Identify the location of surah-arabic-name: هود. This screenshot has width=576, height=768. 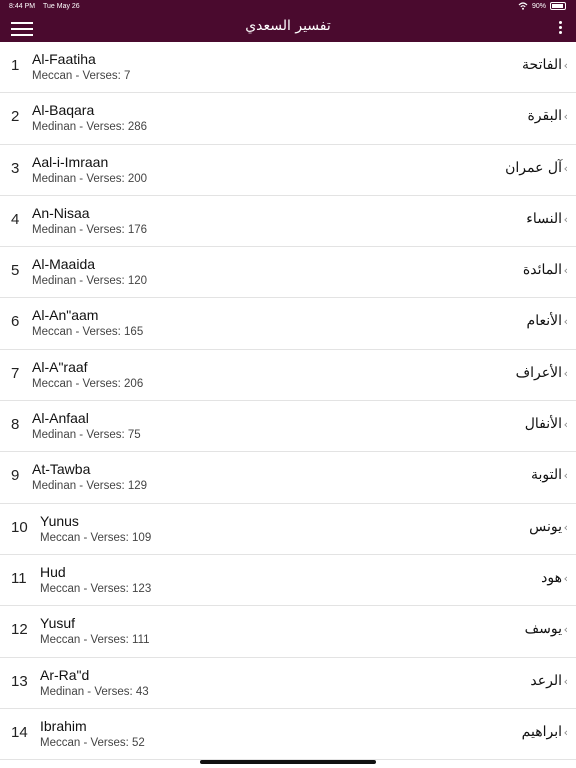
(551, 577).